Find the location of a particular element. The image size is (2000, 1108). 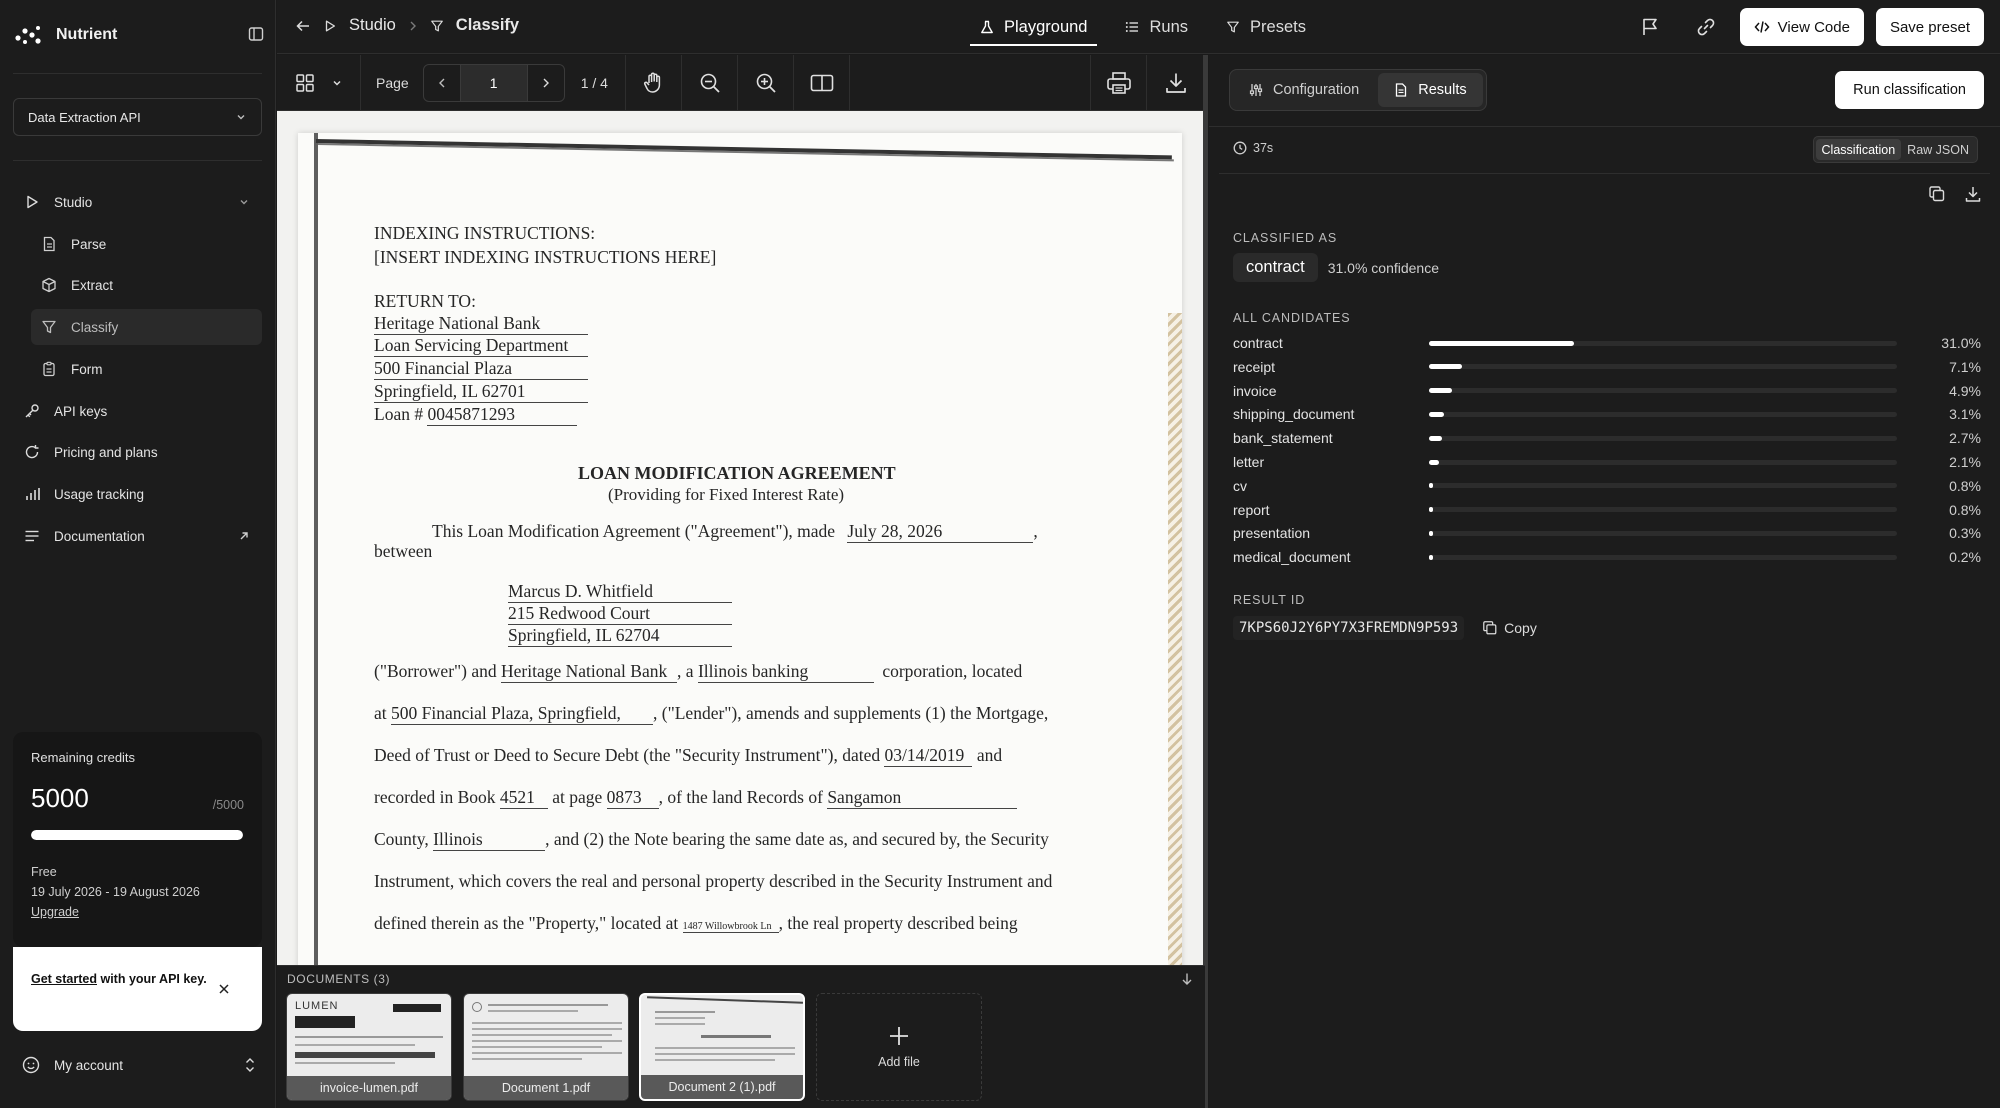

file-text-icon is located at coordinates (49, 244).